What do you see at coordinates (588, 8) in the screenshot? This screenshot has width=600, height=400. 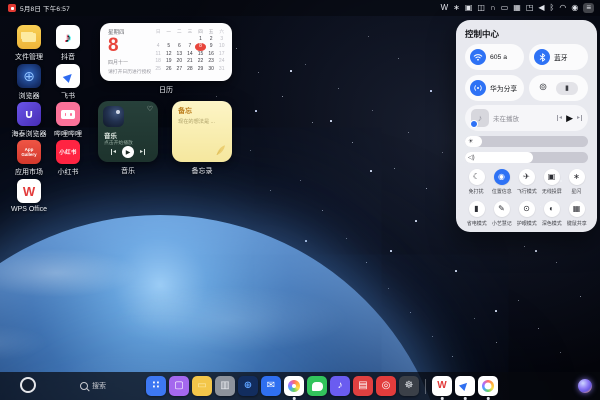 I see `control-center-icon: ≡` at bounding box center [588, 8].